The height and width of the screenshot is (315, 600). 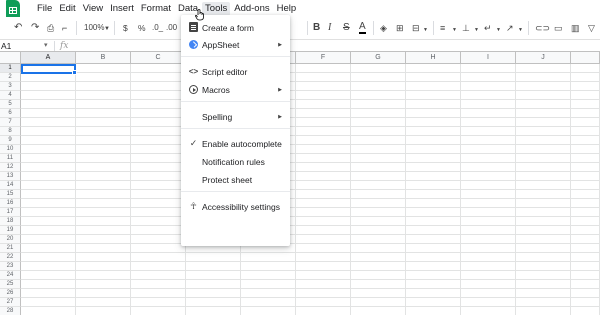 I want to click on row-header: 13, so click(x=10, y=176).